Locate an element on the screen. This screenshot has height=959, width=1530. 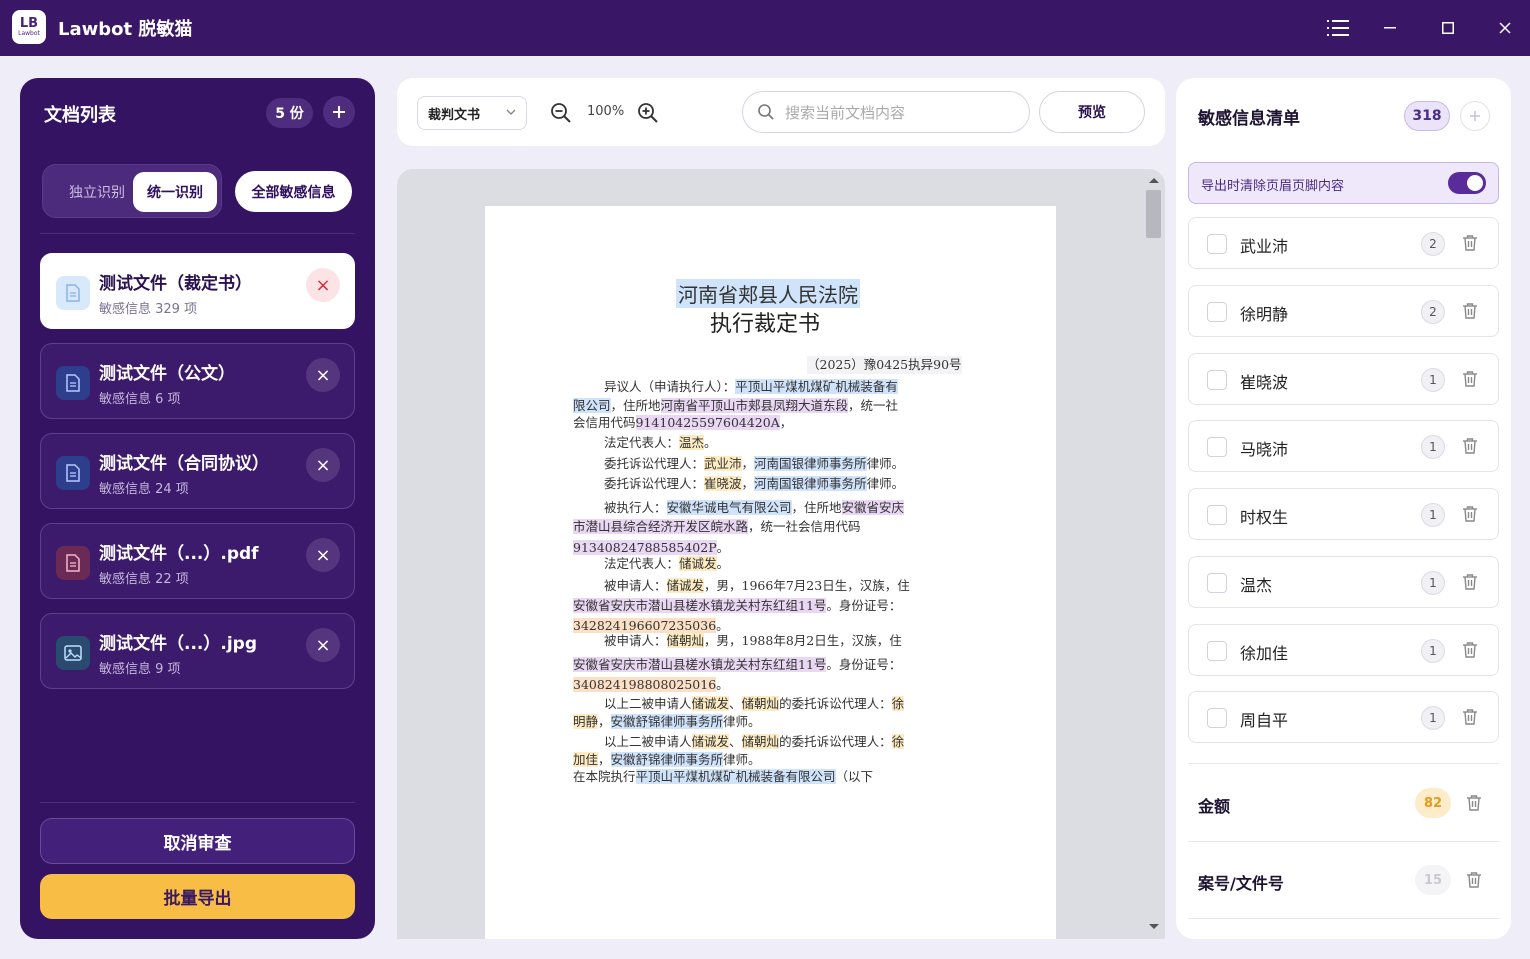
app-title: Lawbot 脱敏猫 is located at coordinates (125, 29).